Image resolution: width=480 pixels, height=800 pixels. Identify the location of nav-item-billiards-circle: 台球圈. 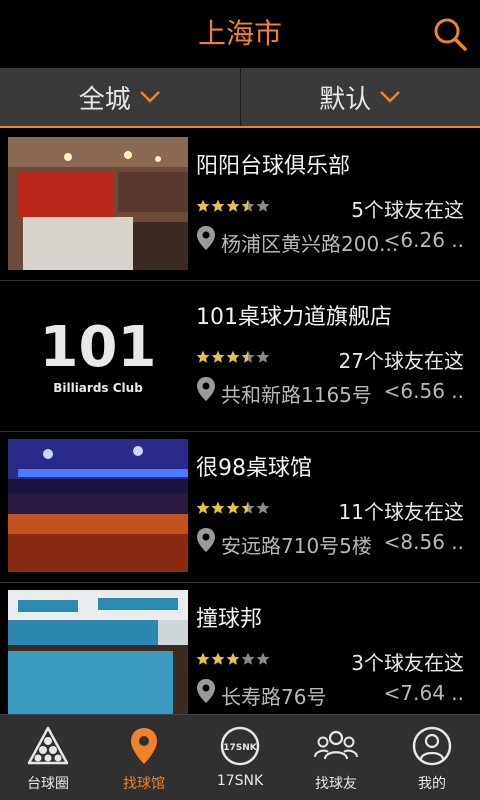
(48, 757).